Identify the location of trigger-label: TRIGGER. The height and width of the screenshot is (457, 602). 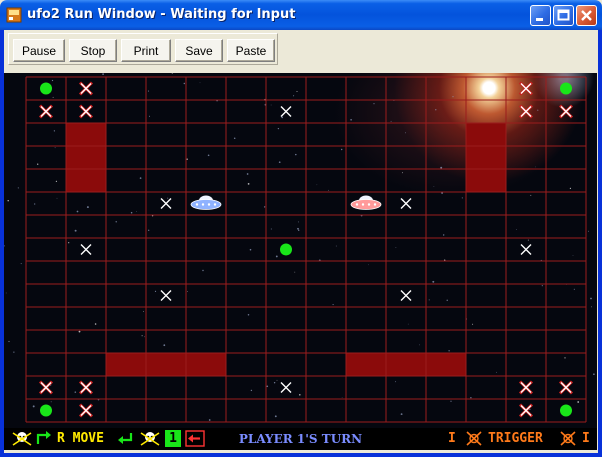
(515, 438).